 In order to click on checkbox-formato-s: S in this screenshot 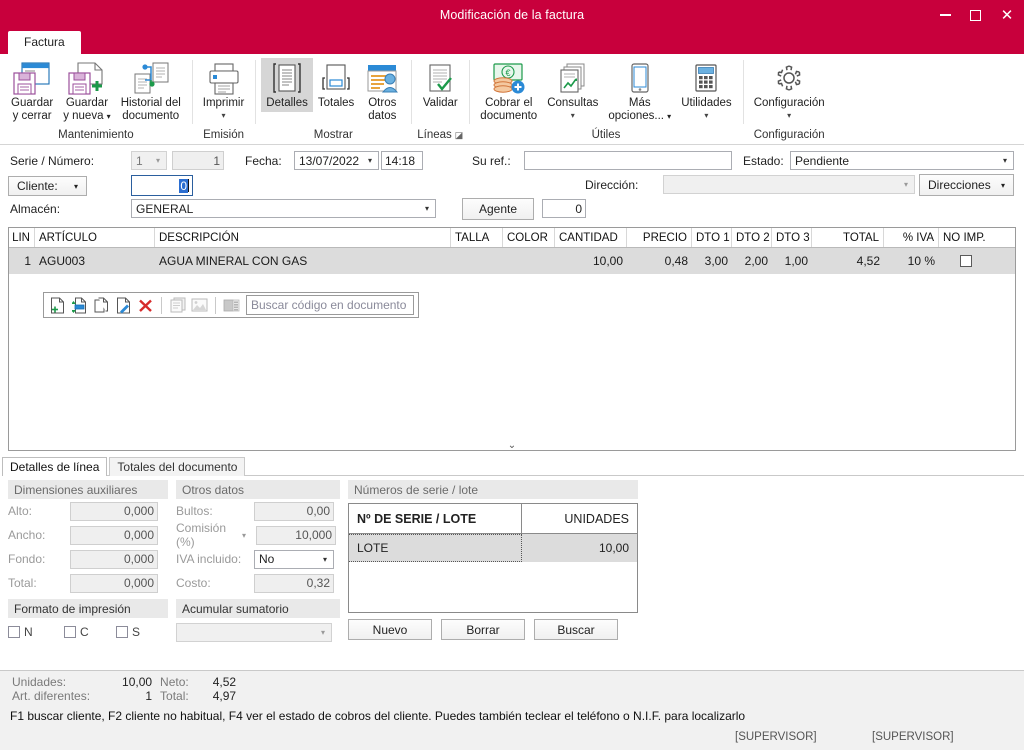, I will do `click(128, 632)`.